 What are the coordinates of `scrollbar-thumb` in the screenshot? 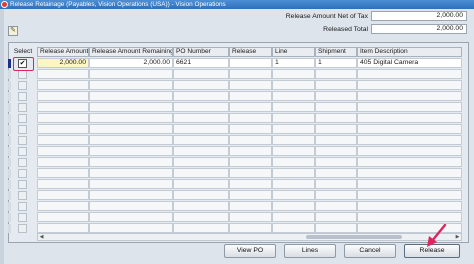 It's located at (354, 237).